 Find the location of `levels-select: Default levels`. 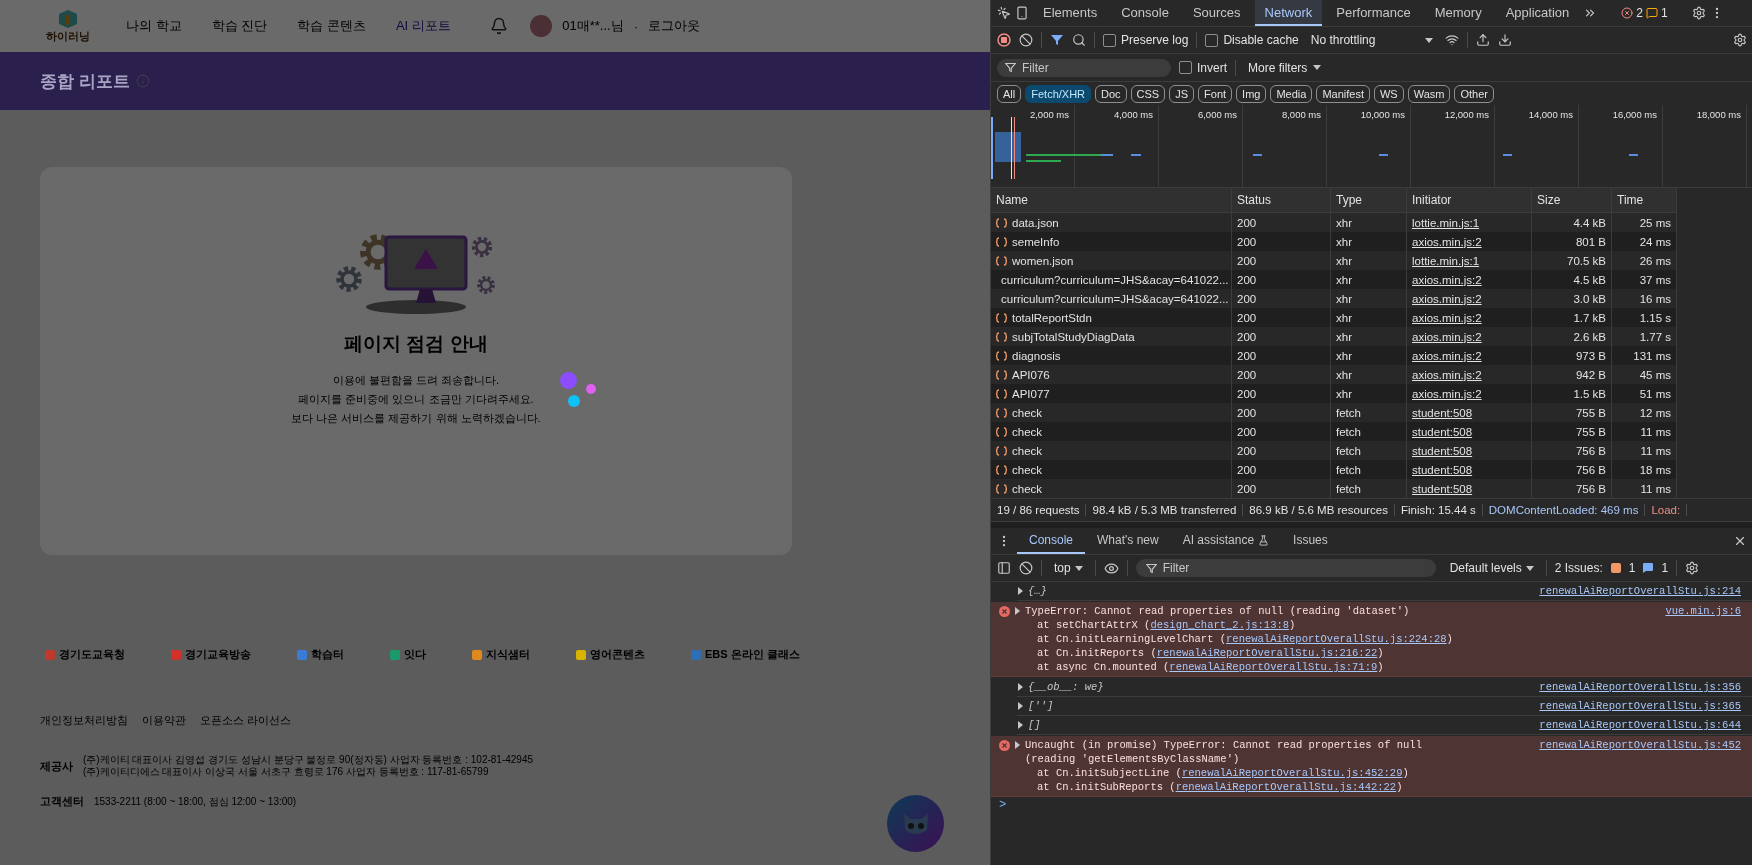

levels-select: Default levels is located at coordinates (1491, 568).